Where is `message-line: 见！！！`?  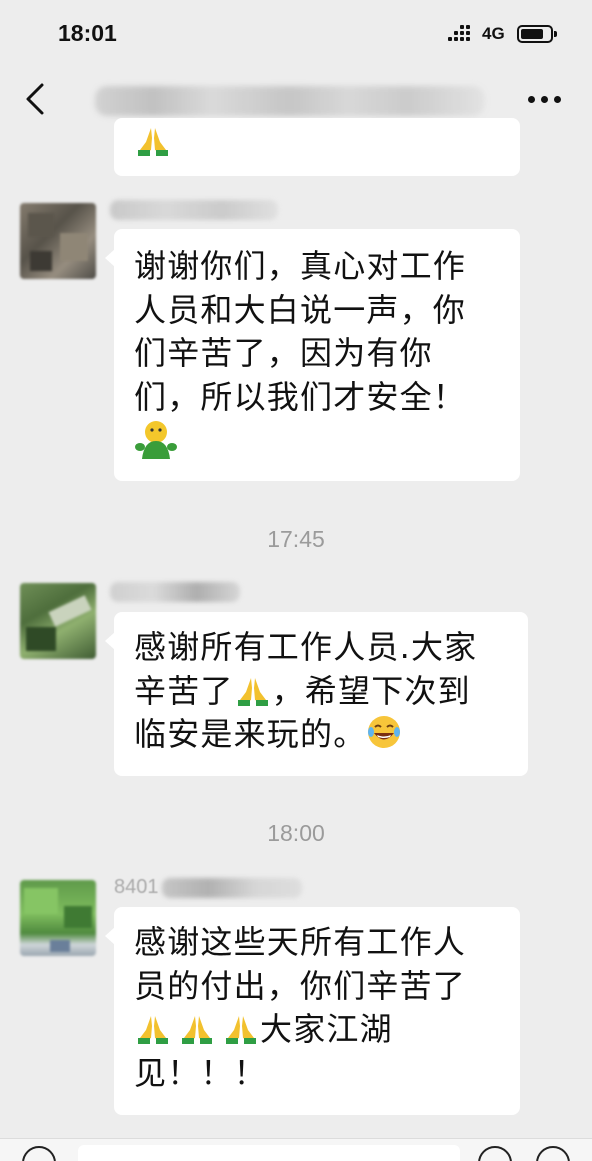 message-line: 见！！！ is located at coordinates (200, 1072).